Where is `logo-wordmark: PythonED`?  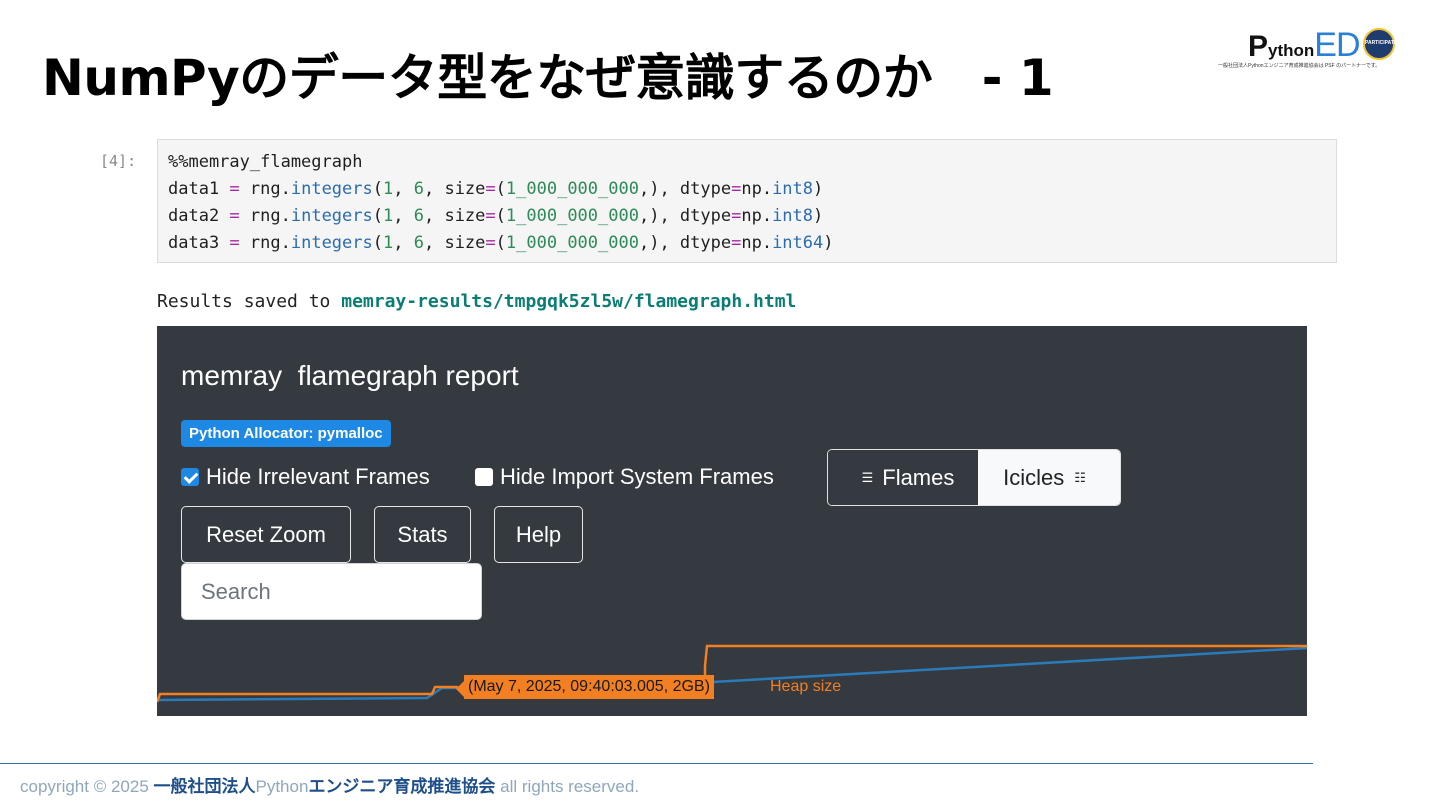 logo-wordmark: PythonED is located at coordinates (1304, 45).